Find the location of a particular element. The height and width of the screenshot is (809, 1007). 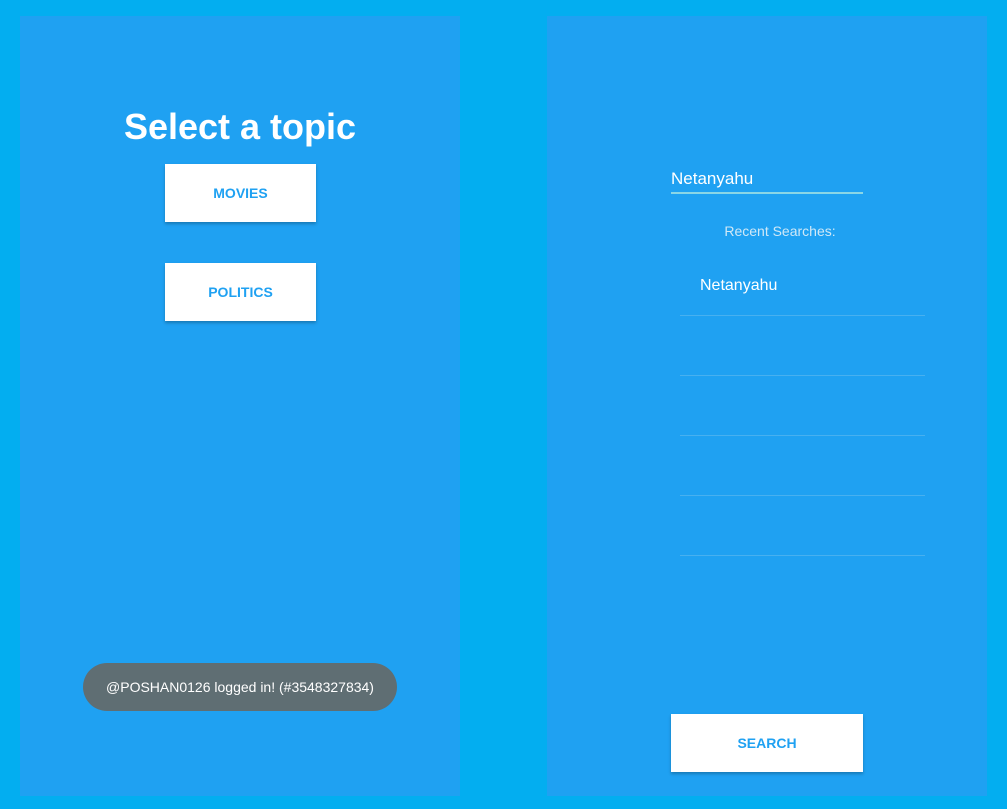

politics-button: POLITICS is located at coordinates (240, 292).